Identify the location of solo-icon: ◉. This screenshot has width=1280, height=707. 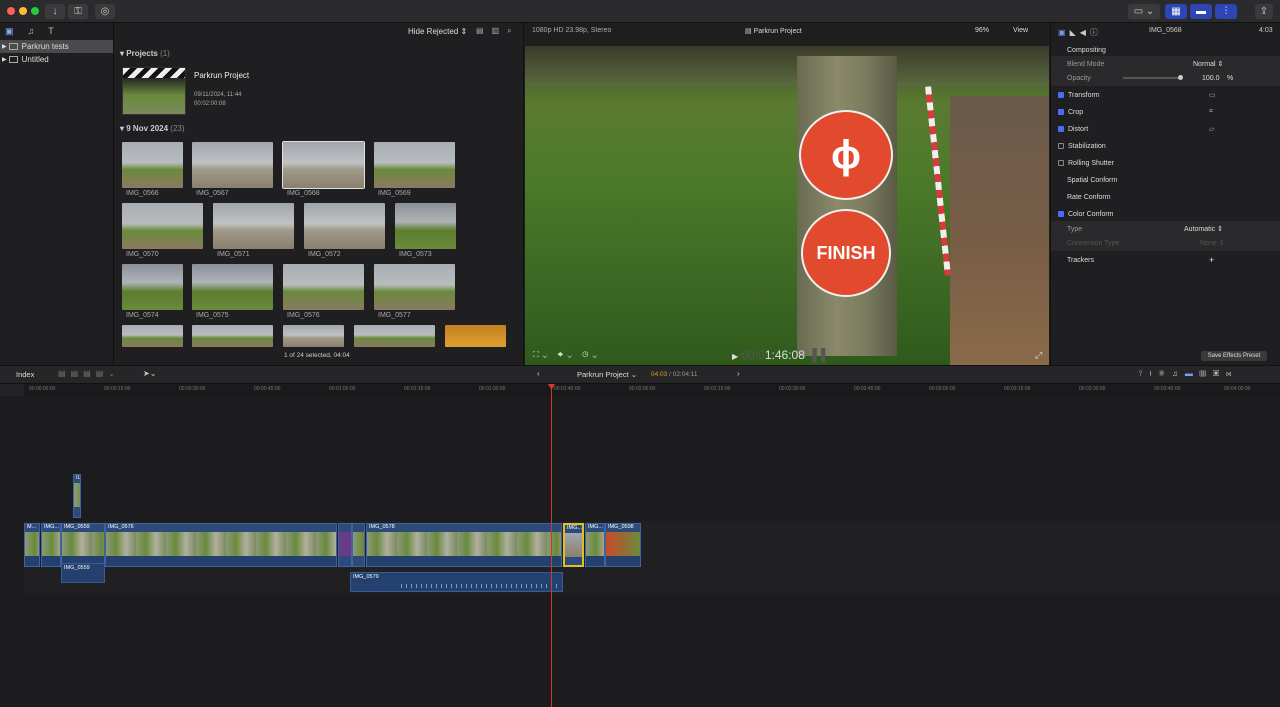
(1165, 373).